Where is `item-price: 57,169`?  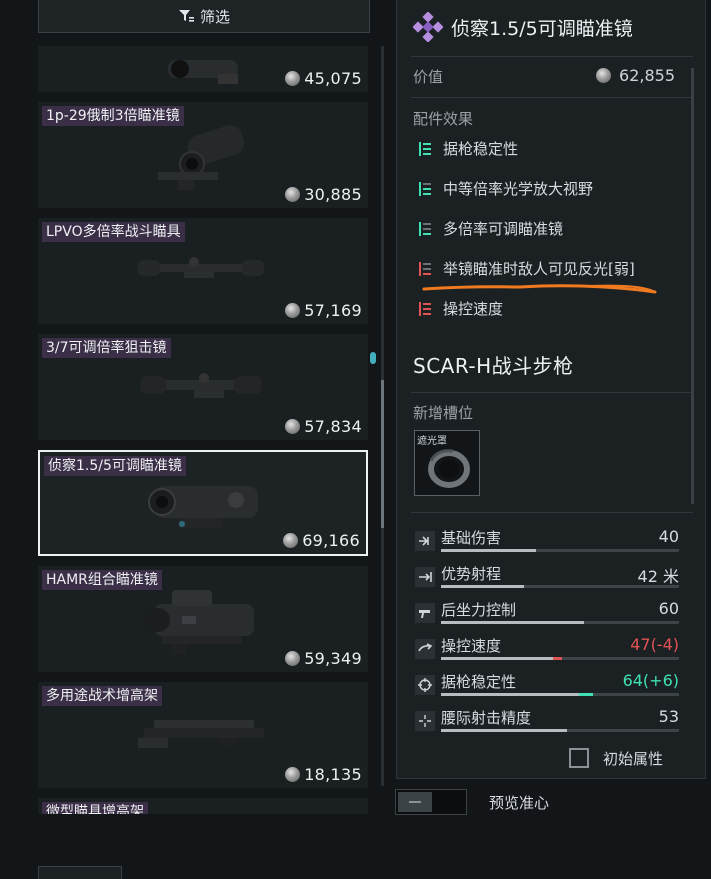 item-price: 57,169 is located at coordinates (323, 310).